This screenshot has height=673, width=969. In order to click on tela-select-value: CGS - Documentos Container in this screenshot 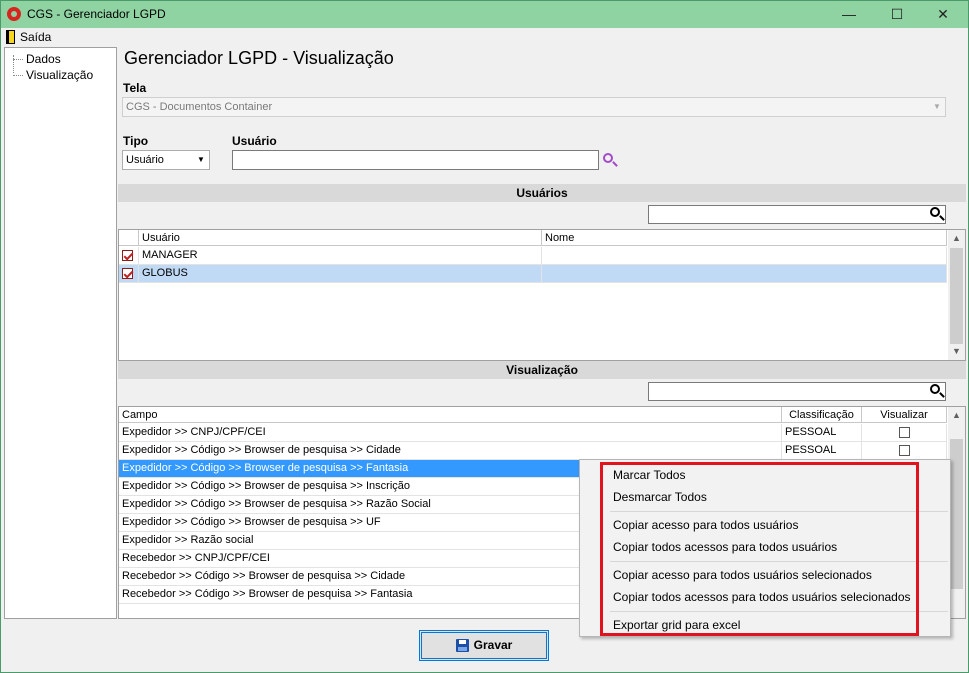, I will do `click(199, 107)`.